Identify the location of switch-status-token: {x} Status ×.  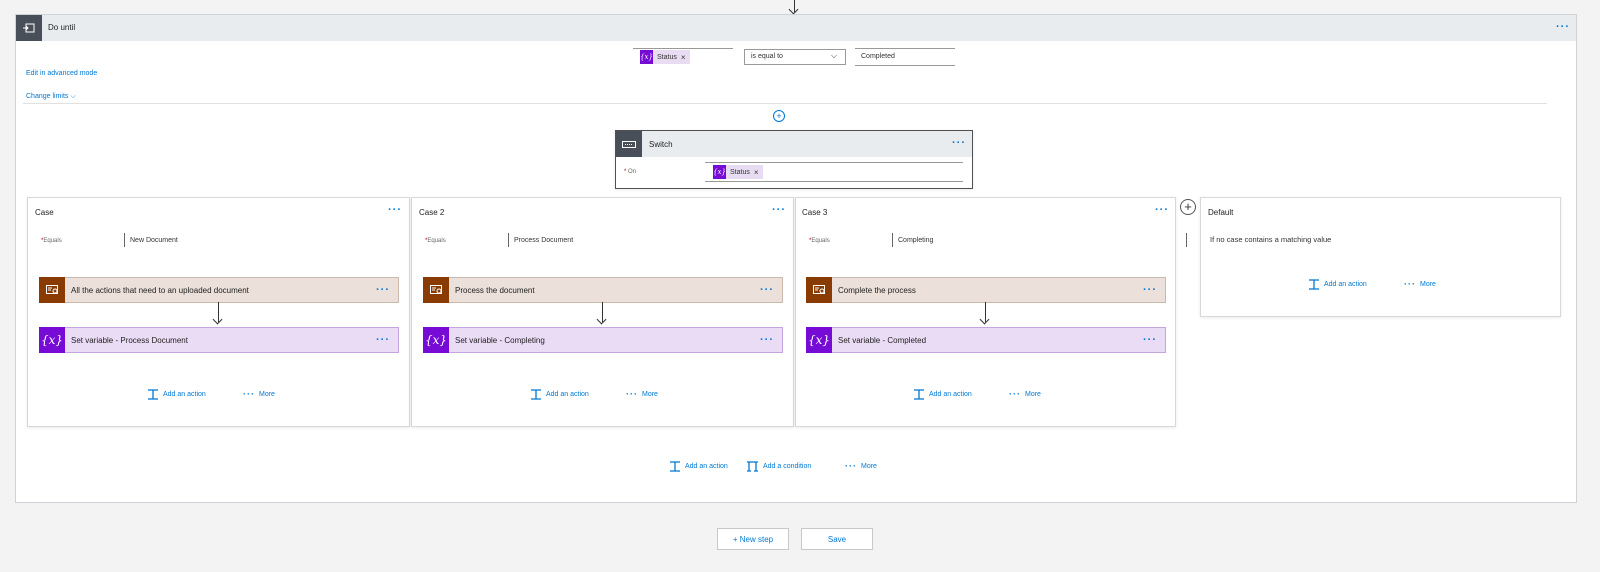
(738, 172).